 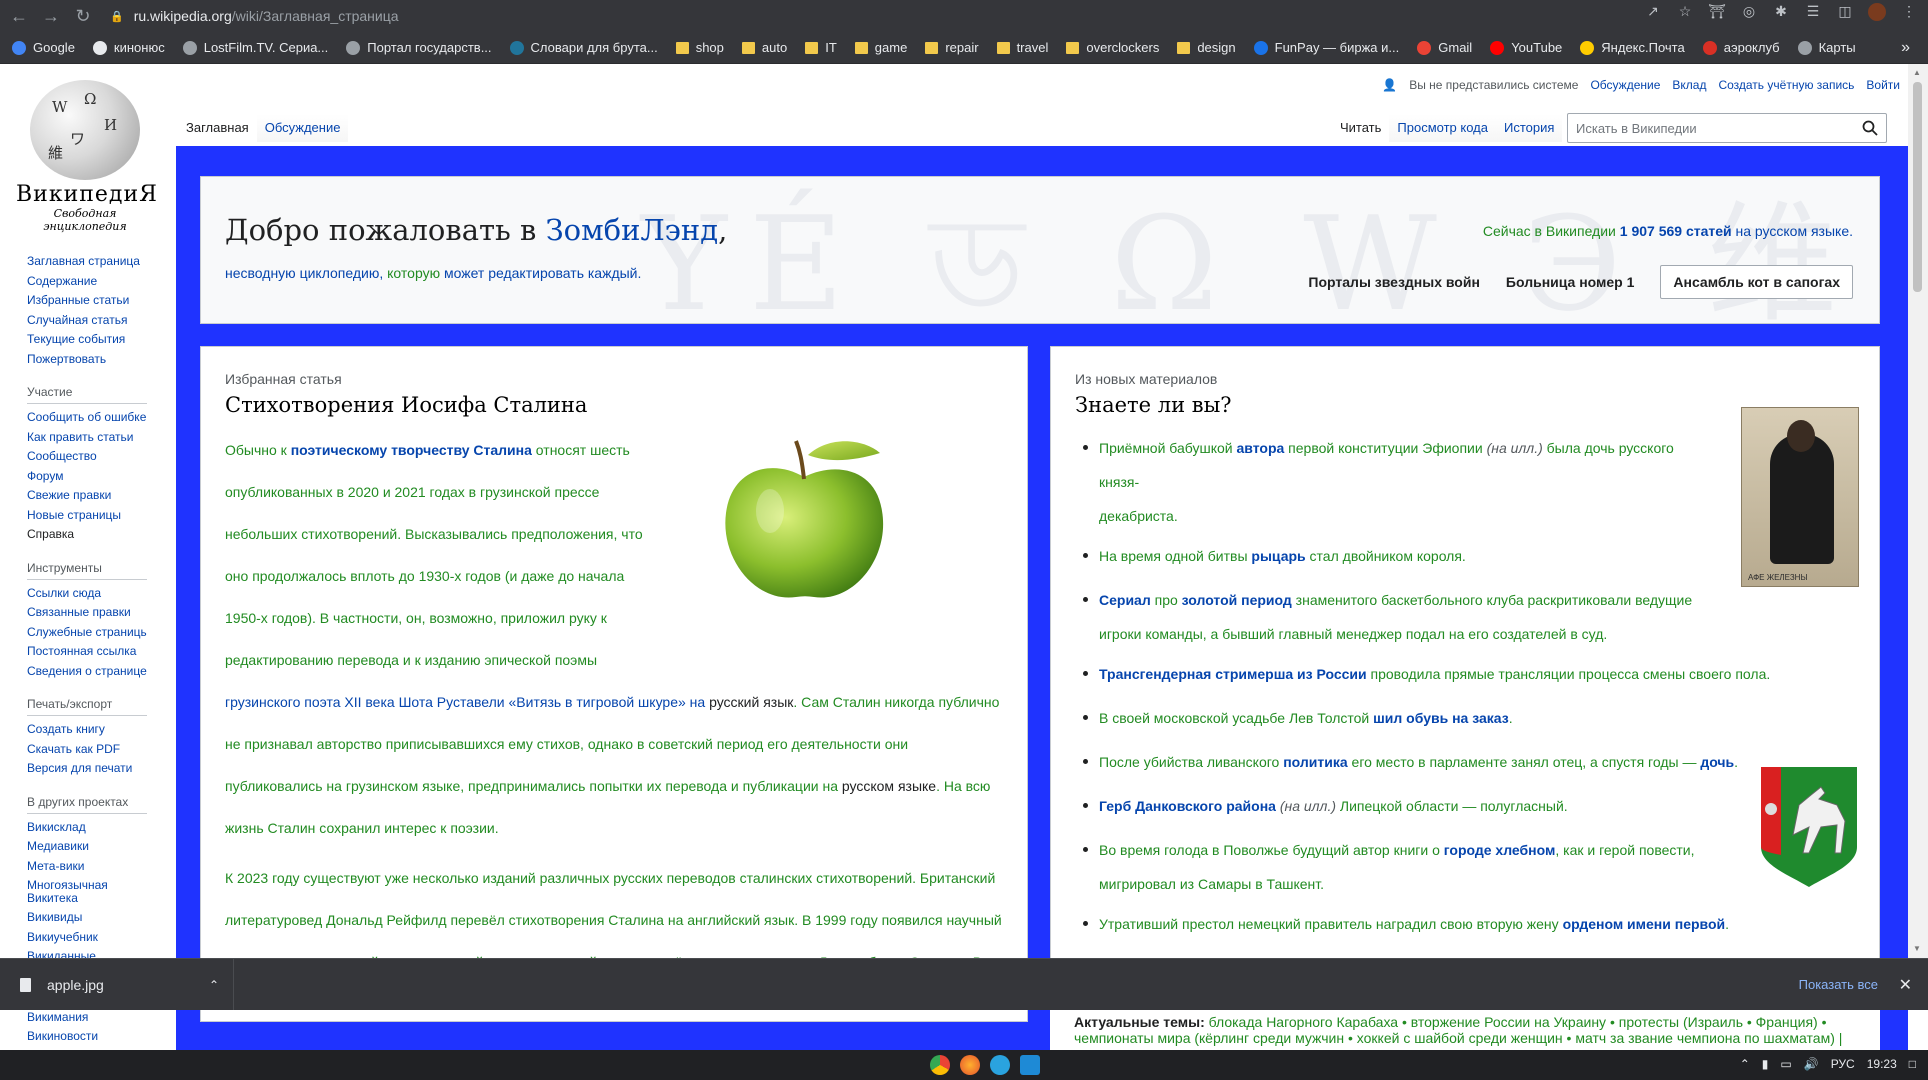 What do you see at coordinates (1909, 12) in the screenshot?
I see `menu-dots-icon: ⋮` at bounding box center [1909, 12].